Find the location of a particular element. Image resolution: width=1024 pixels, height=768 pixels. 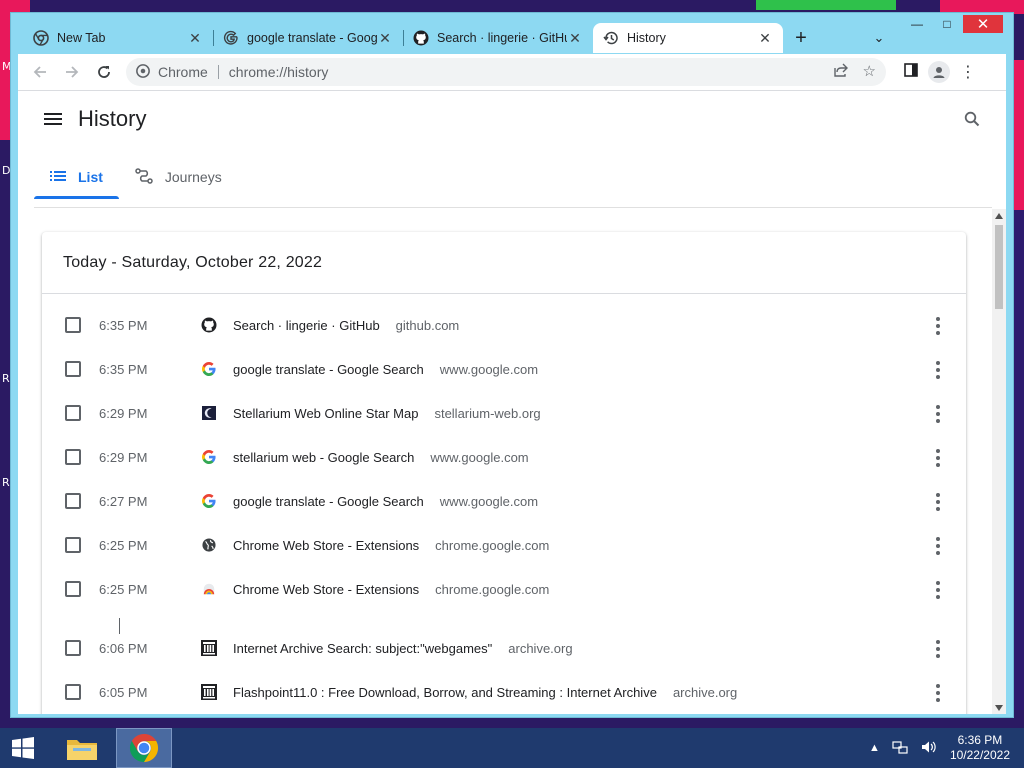

scroll-down-arrow-icon is located at coordinates (999, 708).